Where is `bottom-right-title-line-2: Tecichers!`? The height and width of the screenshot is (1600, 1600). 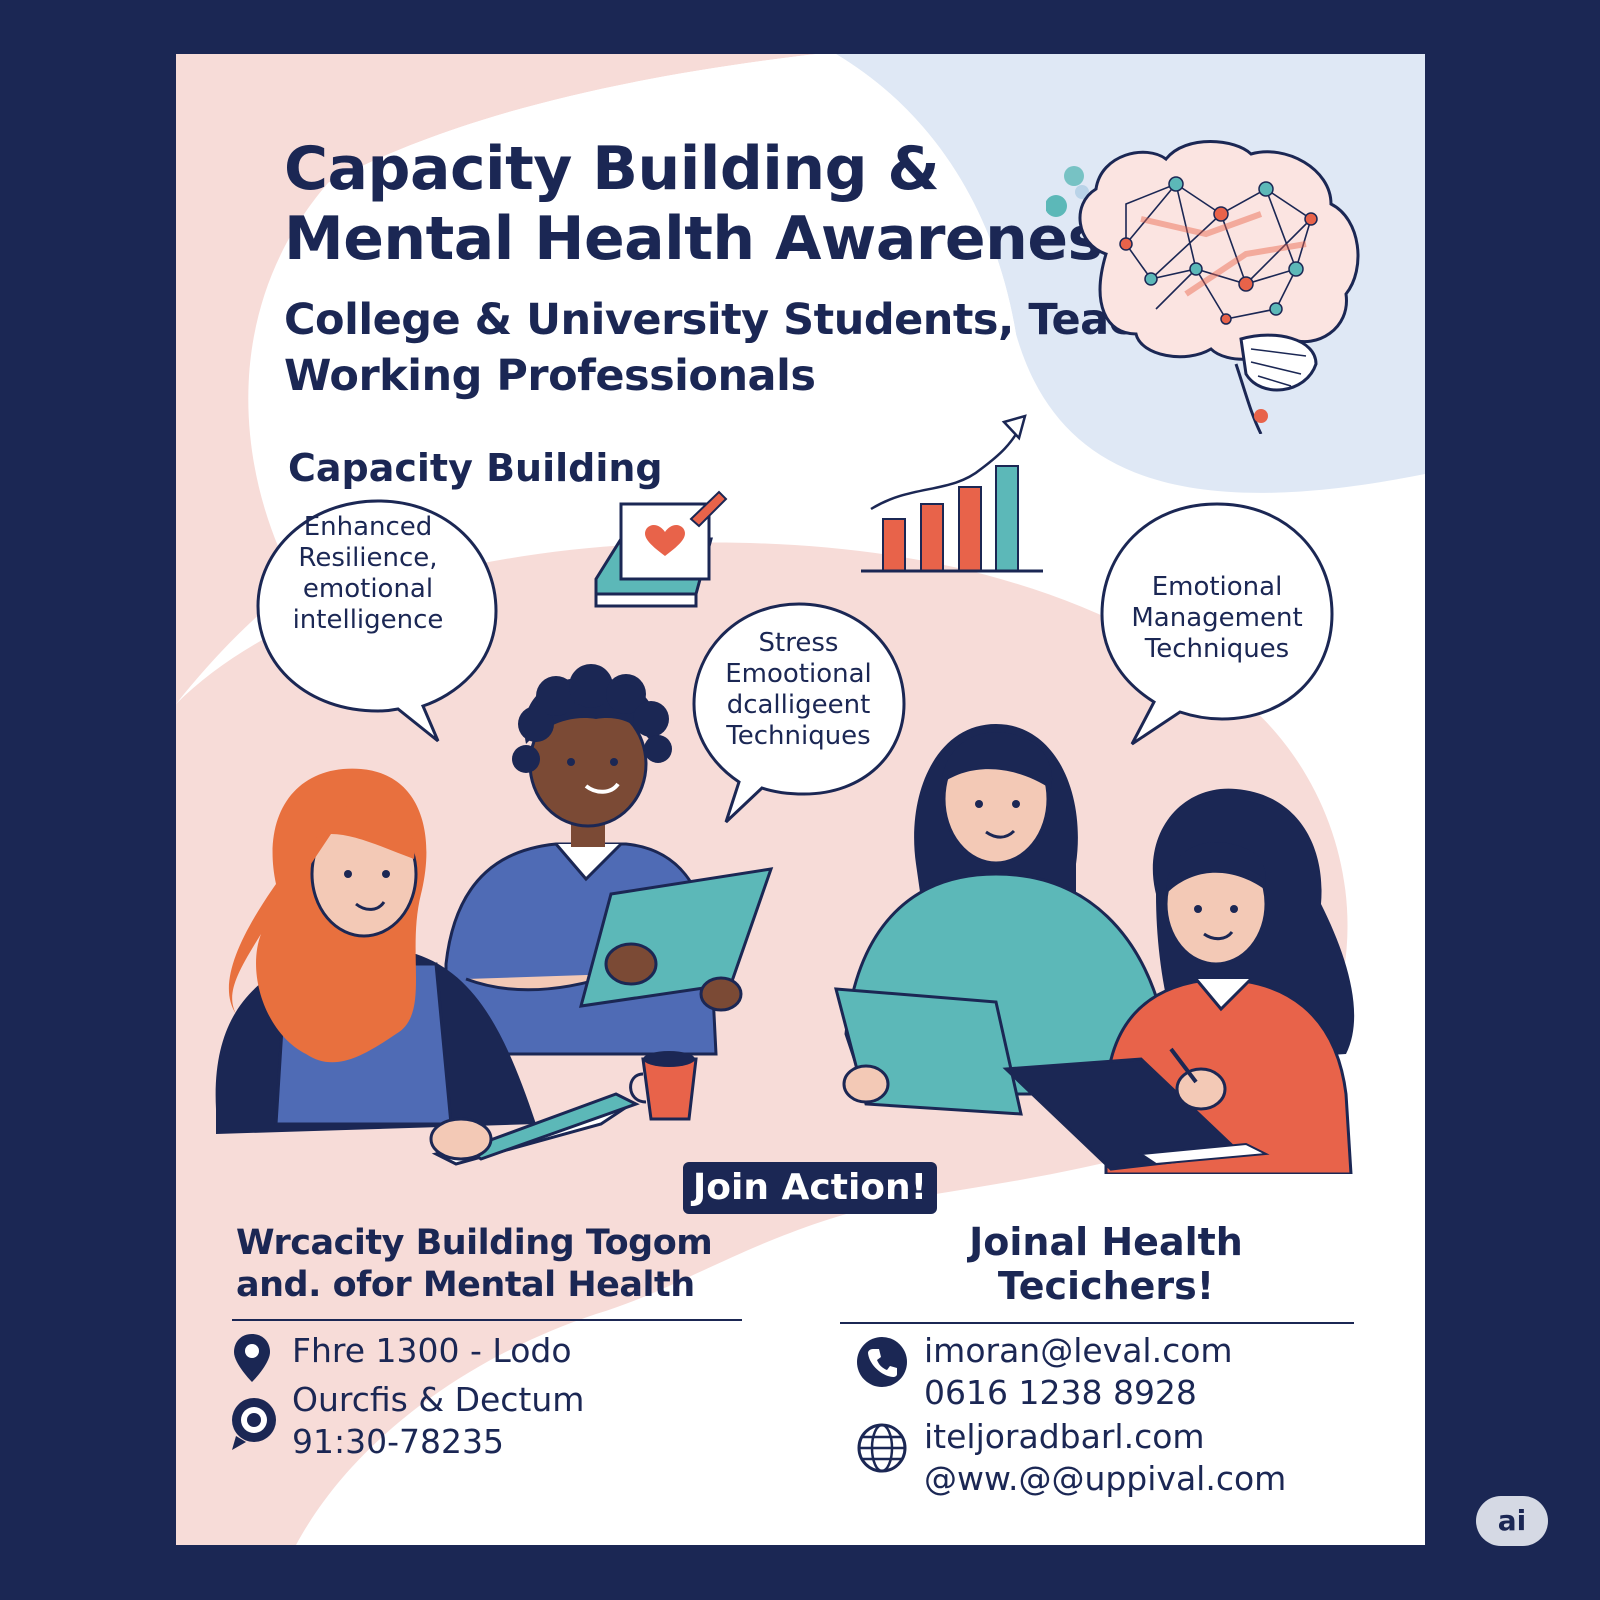
bottom-right-title-line-2: Tecichers! is located at coordinates (1106, 1286).